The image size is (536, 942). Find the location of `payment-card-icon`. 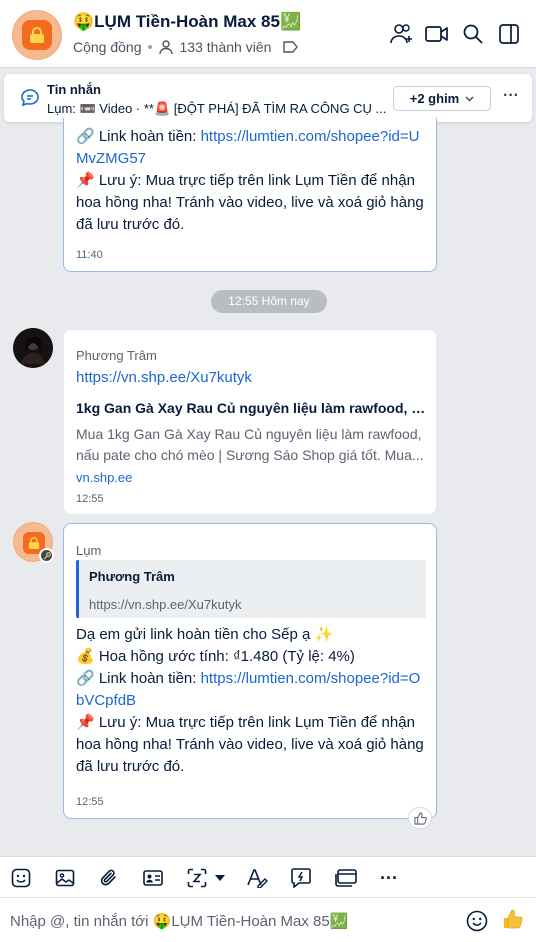

payment-card-icon is located at coordinates (346, 878).